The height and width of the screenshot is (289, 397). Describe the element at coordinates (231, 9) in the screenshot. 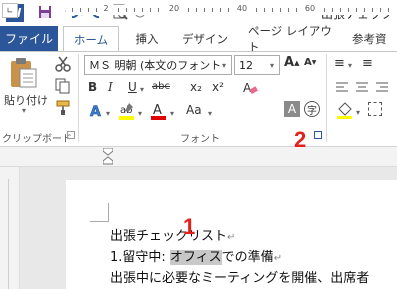

I see `ruler-track: 2 20 40 60` at that location.